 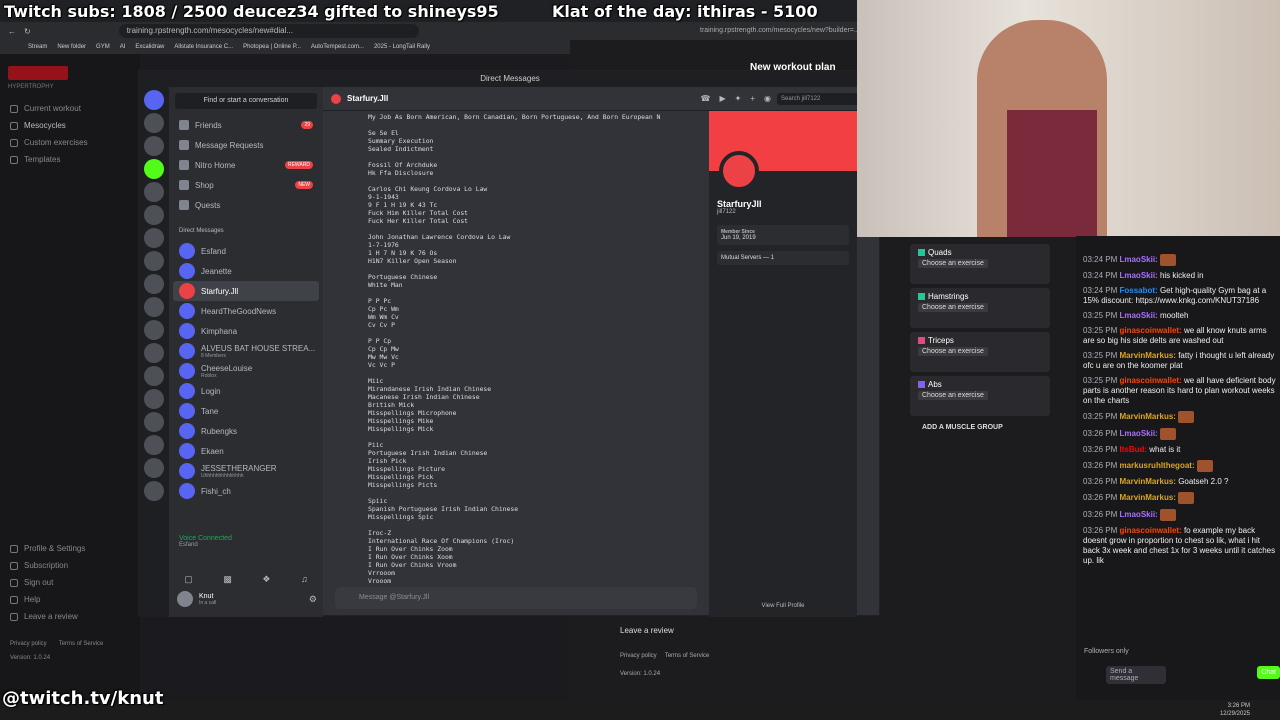 I want to click on soundboard-icon: ♫, so click(x=304, y=579).